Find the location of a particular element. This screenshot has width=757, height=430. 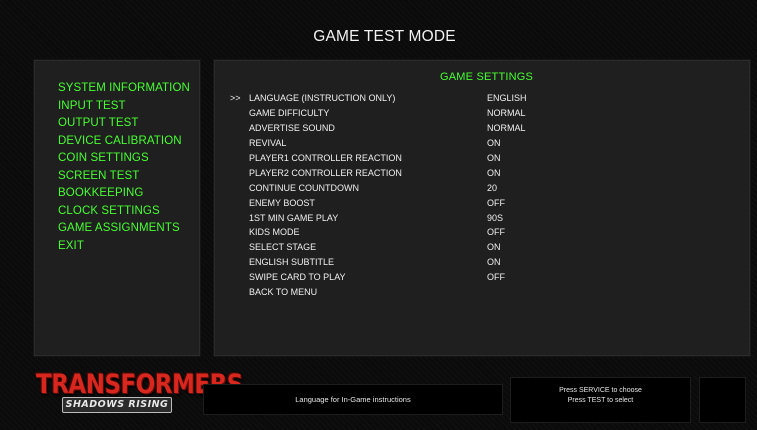

menu-item-device-calibration: DEVICE CALIBRATION is located at coordinates (124, 142).